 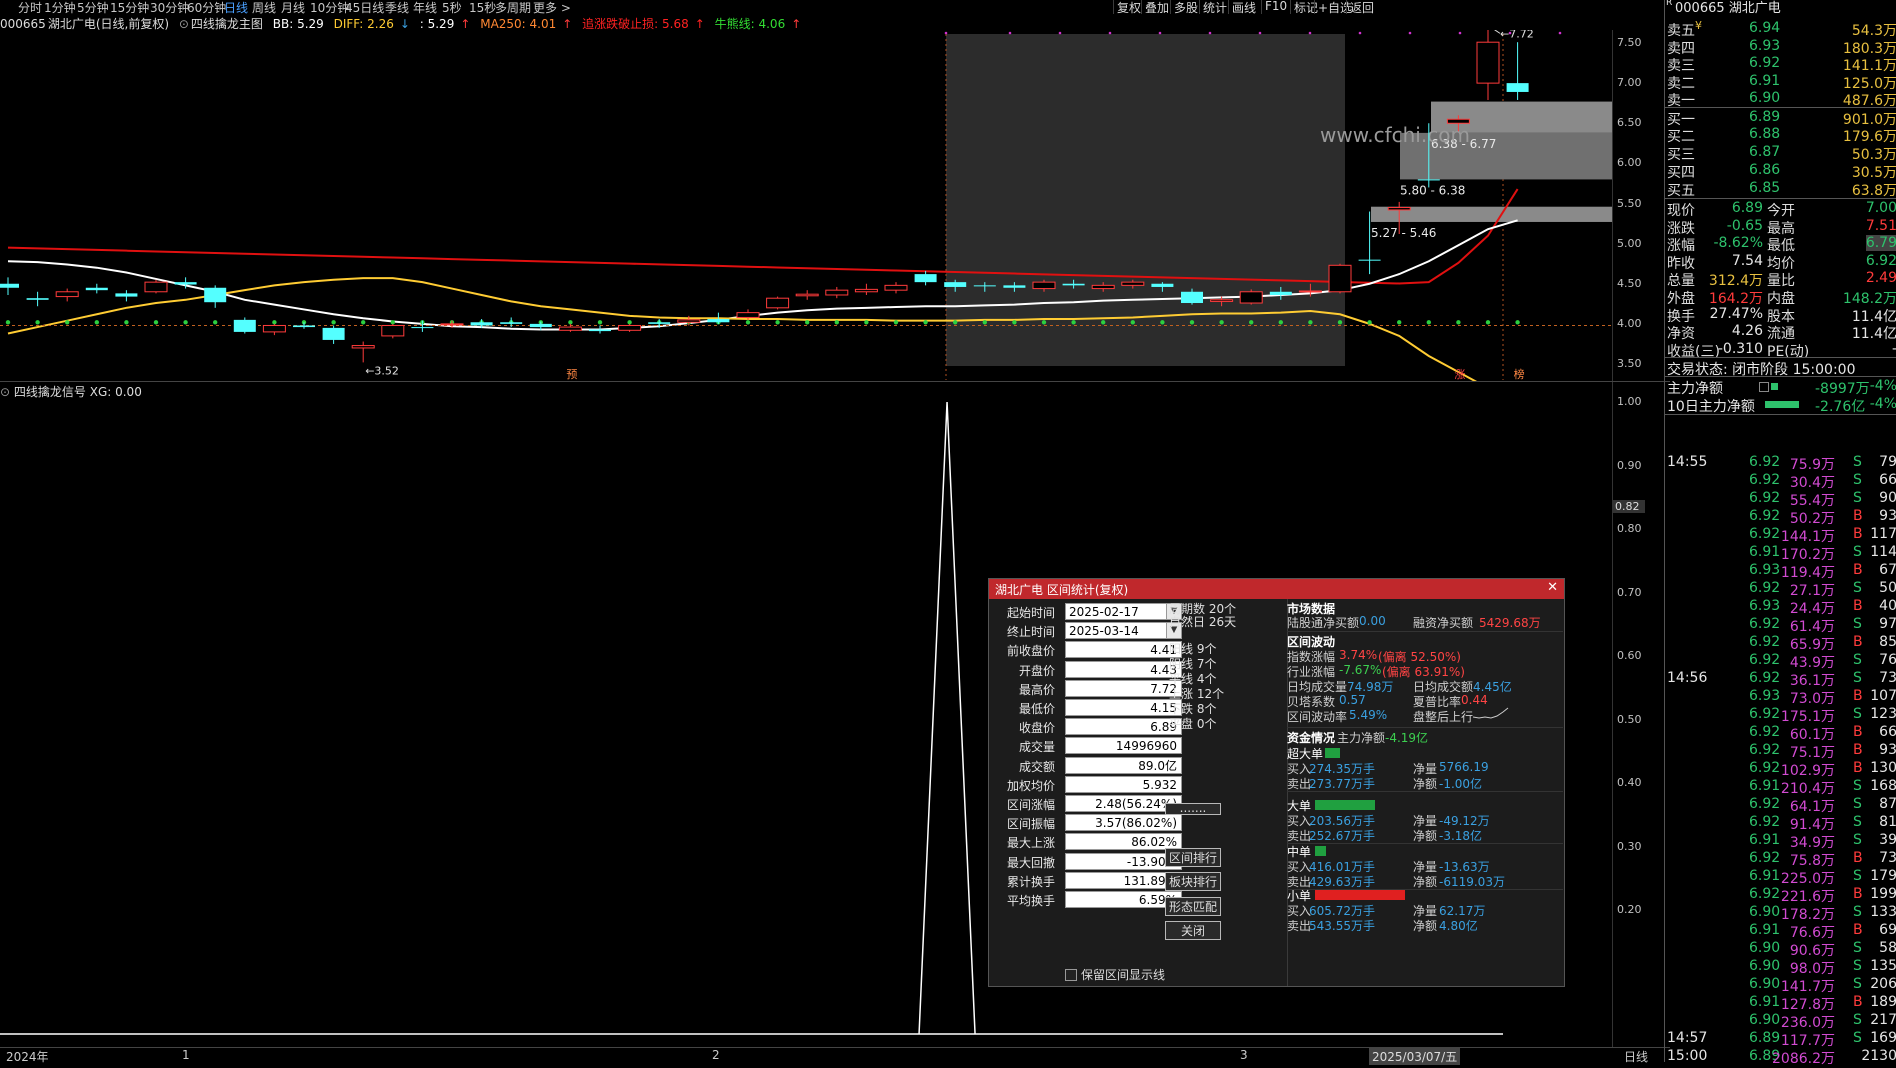 What do you see at coordinates (635, 24) in the screenshot?
I see `stoploss-value: 追涨跌破止损: 5.68` at bounding box center [635, 24].